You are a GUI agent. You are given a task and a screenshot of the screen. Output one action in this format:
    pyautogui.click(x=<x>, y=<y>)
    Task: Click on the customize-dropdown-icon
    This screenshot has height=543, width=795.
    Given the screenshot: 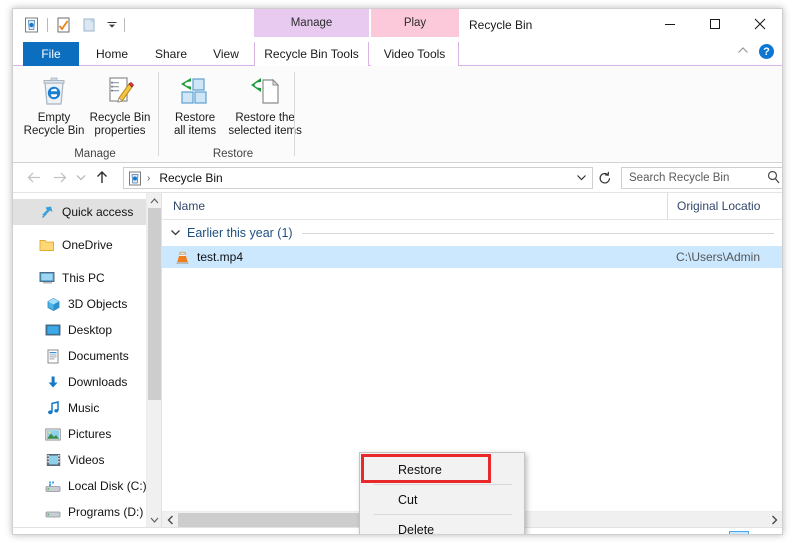 What is the action you would take?
    pyautogui.click(x=112, y=25)
    